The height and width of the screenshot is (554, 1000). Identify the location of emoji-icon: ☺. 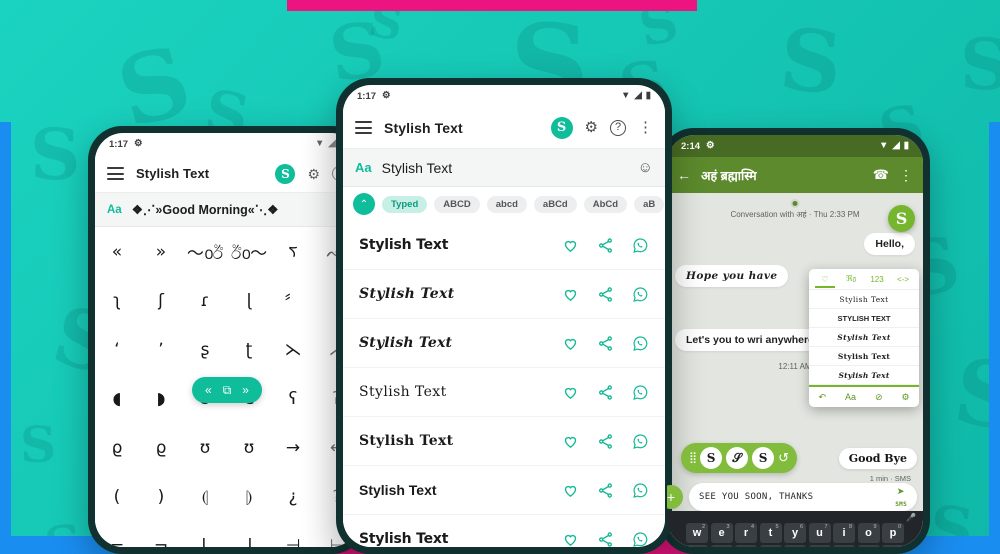
(645, 167).